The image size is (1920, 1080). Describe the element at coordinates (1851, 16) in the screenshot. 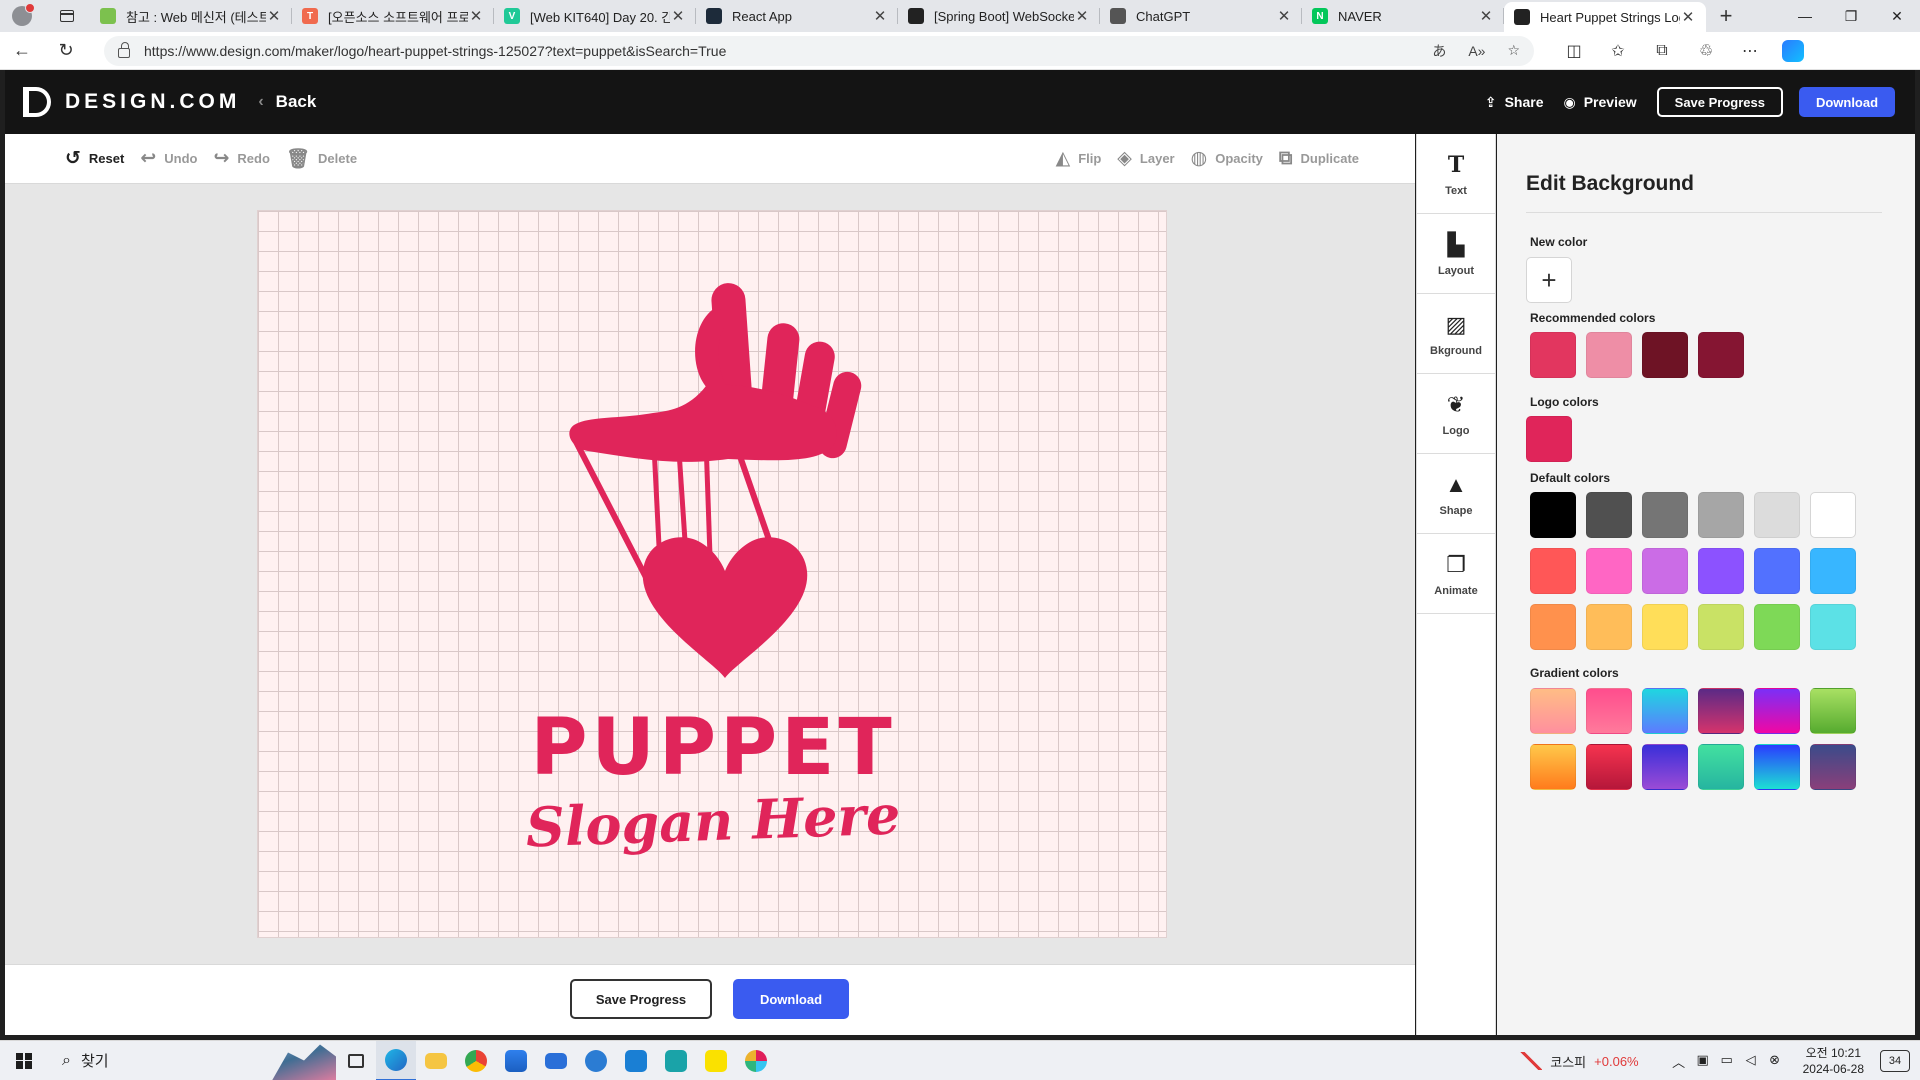

I see `restore-icon: ❐` at that location.